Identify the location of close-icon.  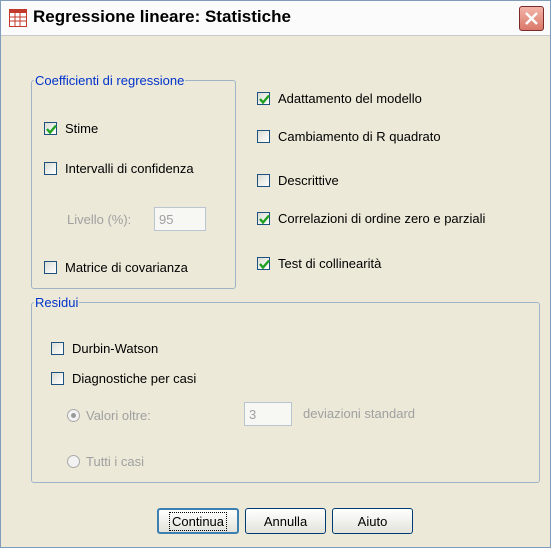
(531, 18).